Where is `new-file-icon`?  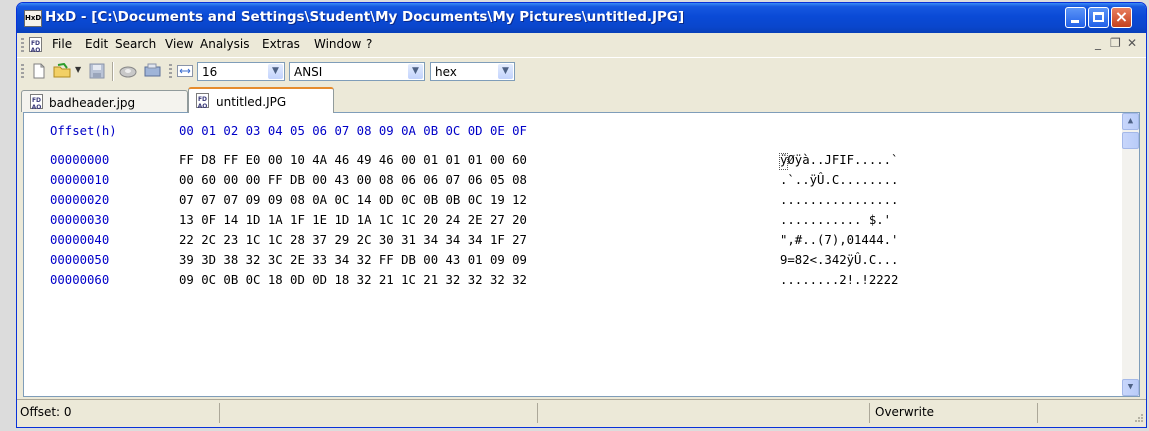 new-file-icon is located at coordinates (39, 71).